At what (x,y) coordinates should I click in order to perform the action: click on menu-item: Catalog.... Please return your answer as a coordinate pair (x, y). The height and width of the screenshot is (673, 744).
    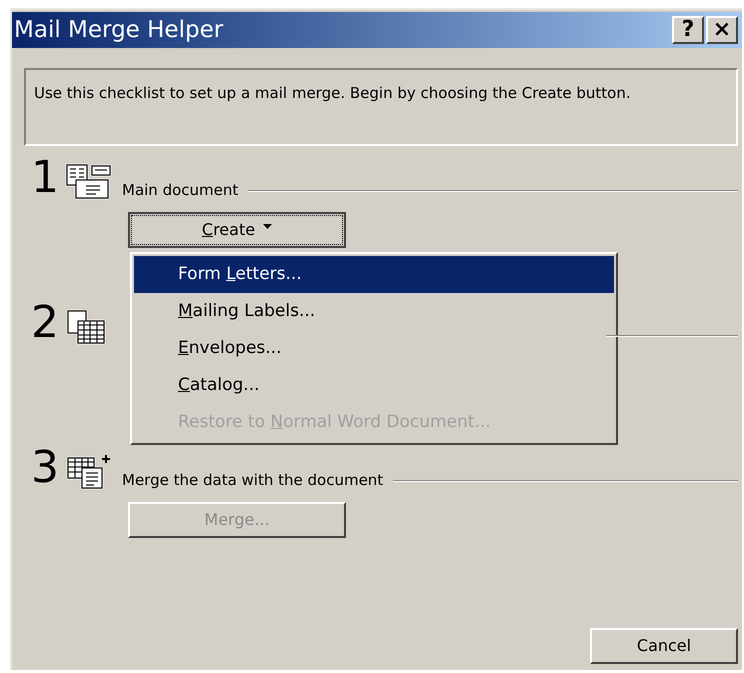
    Looking at the image, I should click on (374, 385).